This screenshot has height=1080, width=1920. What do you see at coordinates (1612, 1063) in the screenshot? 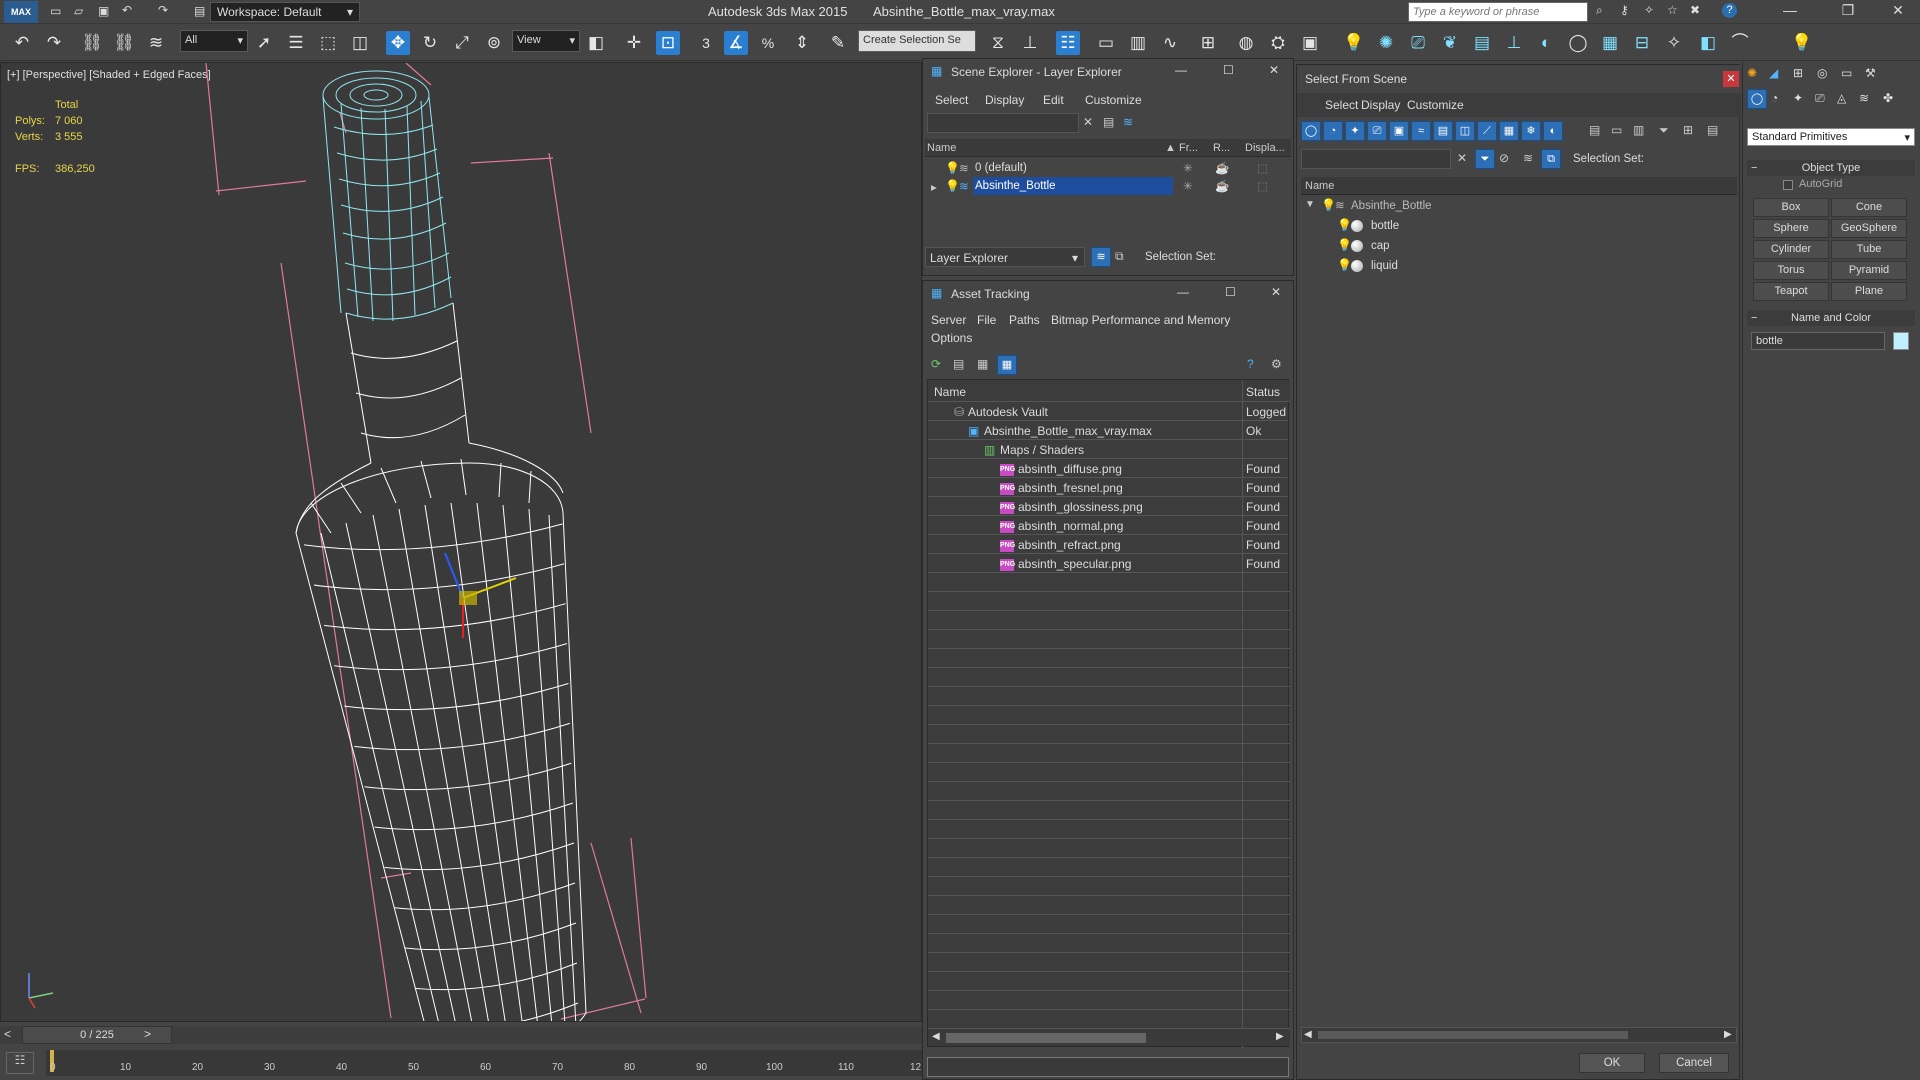
I see `ok-button: OK` at bounding box center [1612, 1063].